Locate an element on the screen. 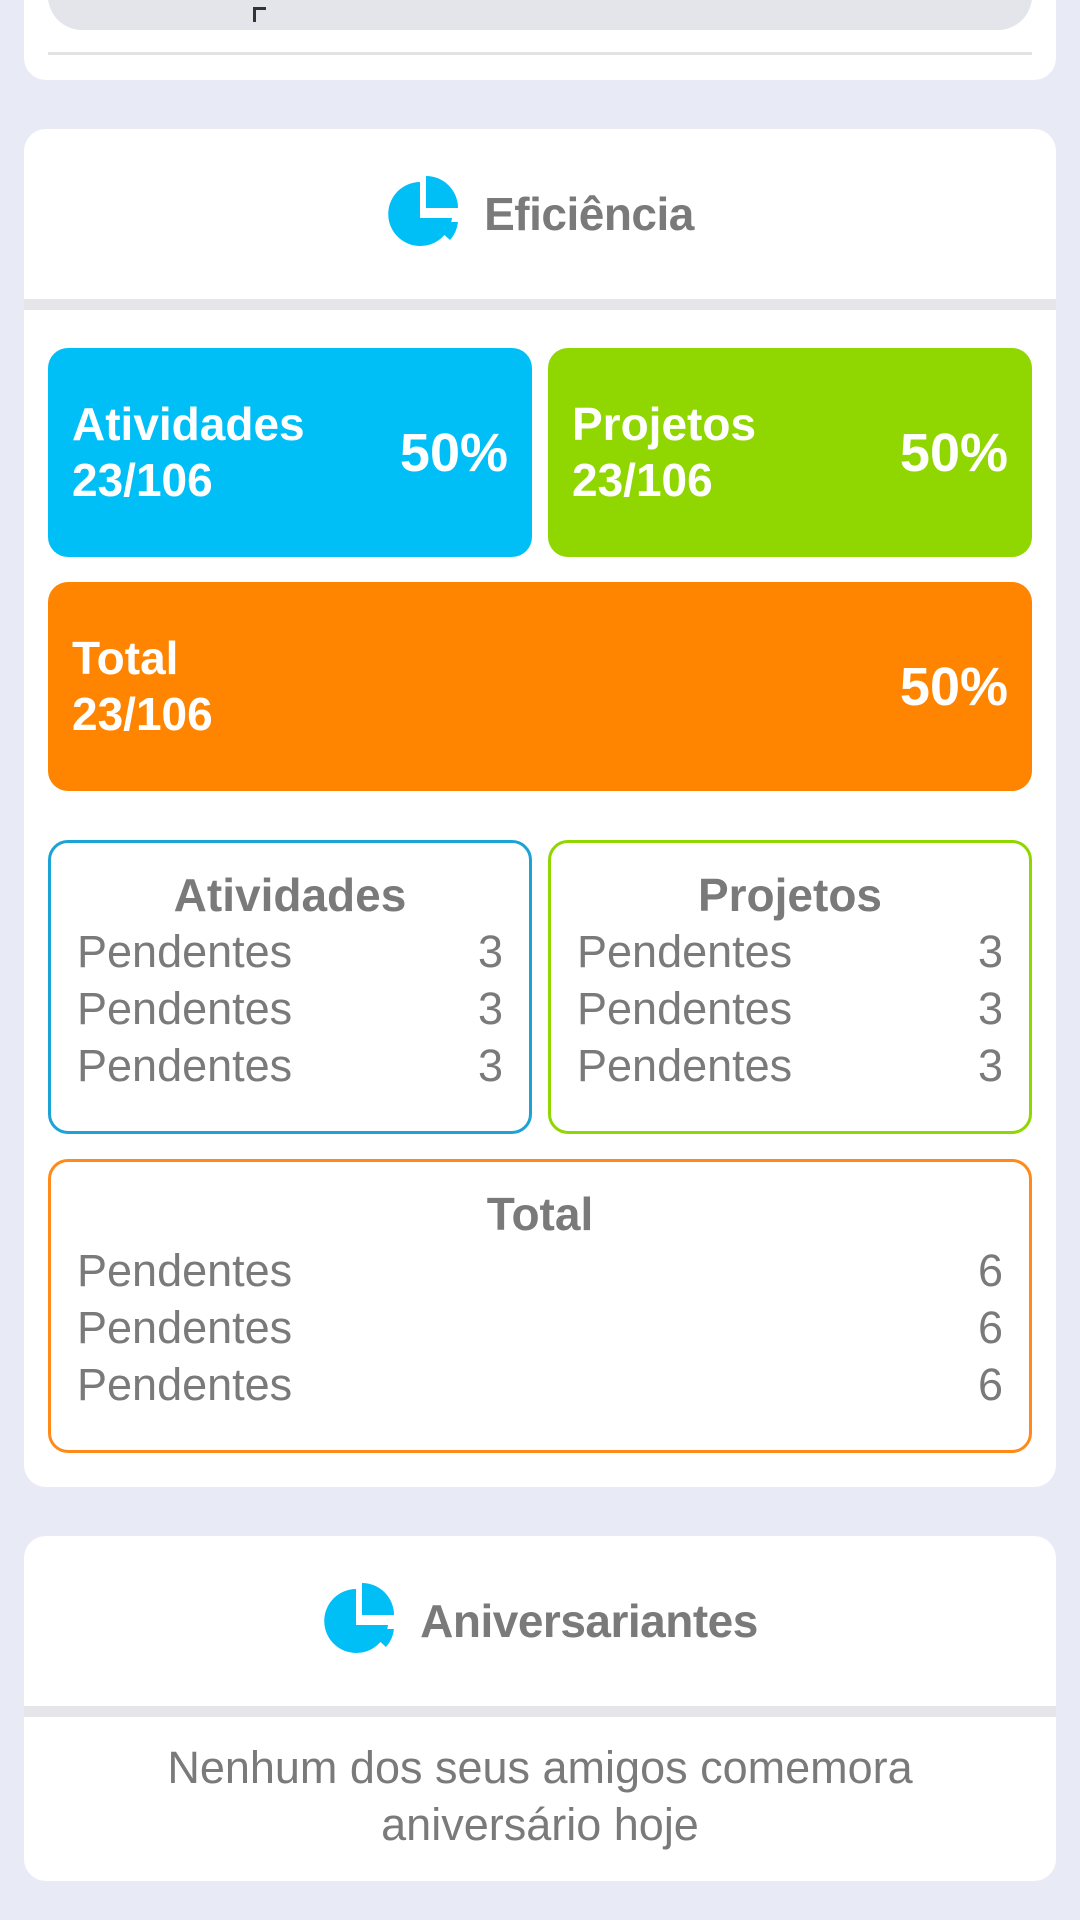 Image resolution: width=1080 pixels, height=1920 pixels. projetos-stat-tile: Projetos 23/106 50% is located at coordinates (790, 452).